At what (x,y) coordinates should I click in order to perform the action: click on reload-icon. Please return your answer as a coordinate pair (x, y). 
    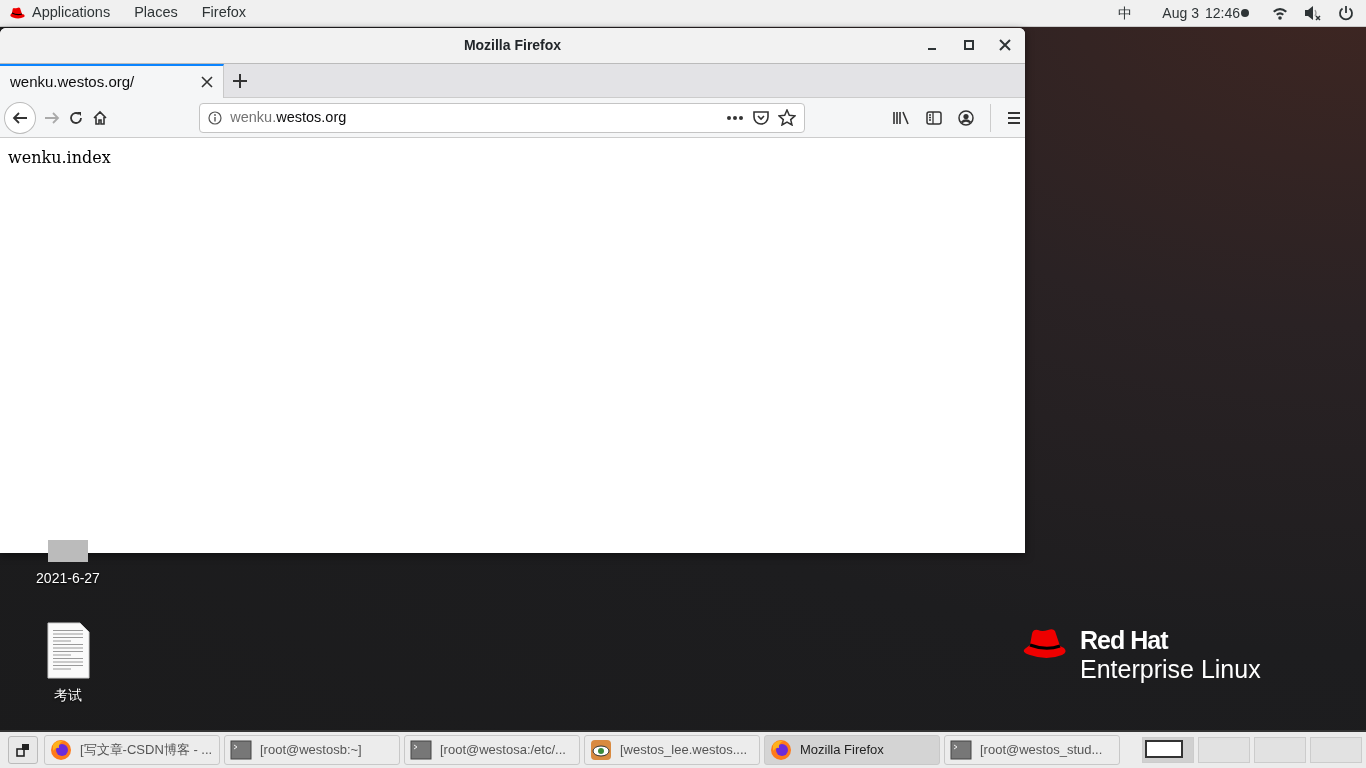
    Looking at the image, I should click on (75, 117).